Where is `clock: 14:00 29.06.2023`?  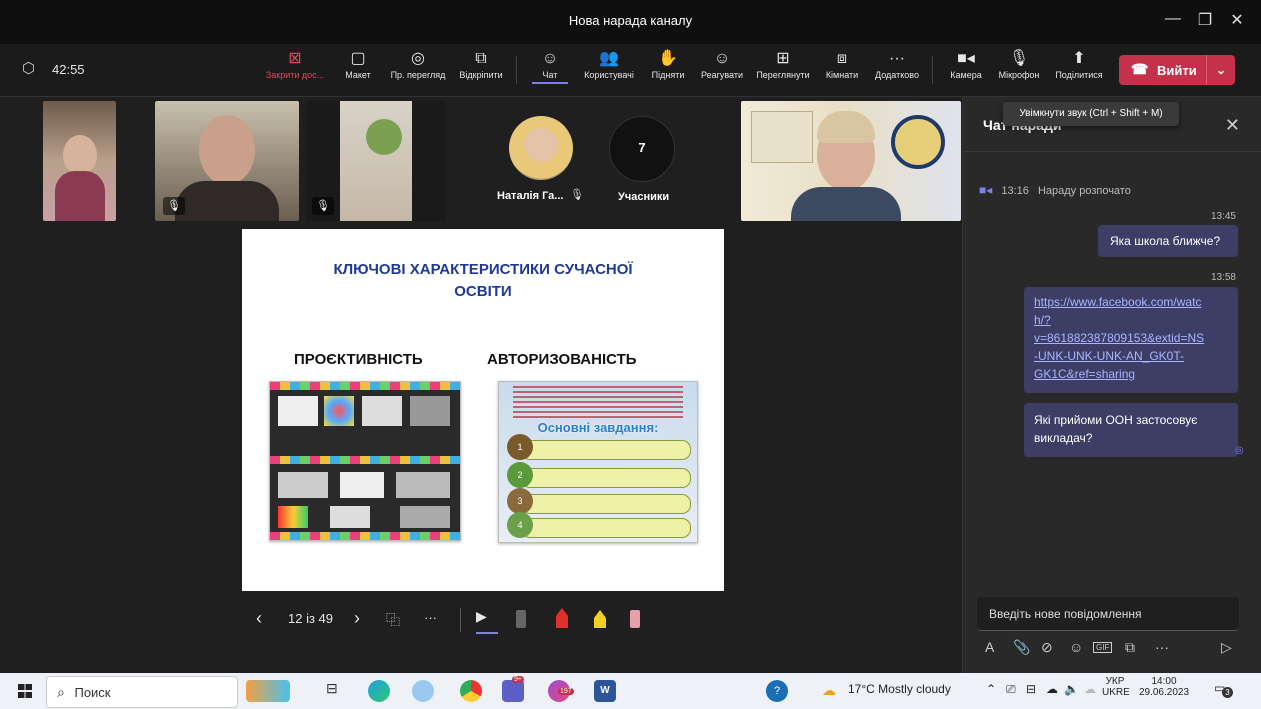
clock: 14:00 29.06.2023 is located at coordinates (1164, 687).